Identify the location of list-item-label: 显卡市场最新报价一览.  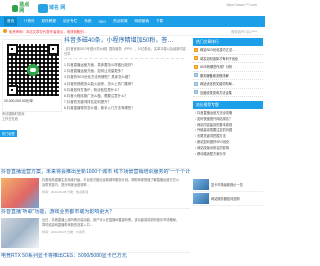
(227, 184).